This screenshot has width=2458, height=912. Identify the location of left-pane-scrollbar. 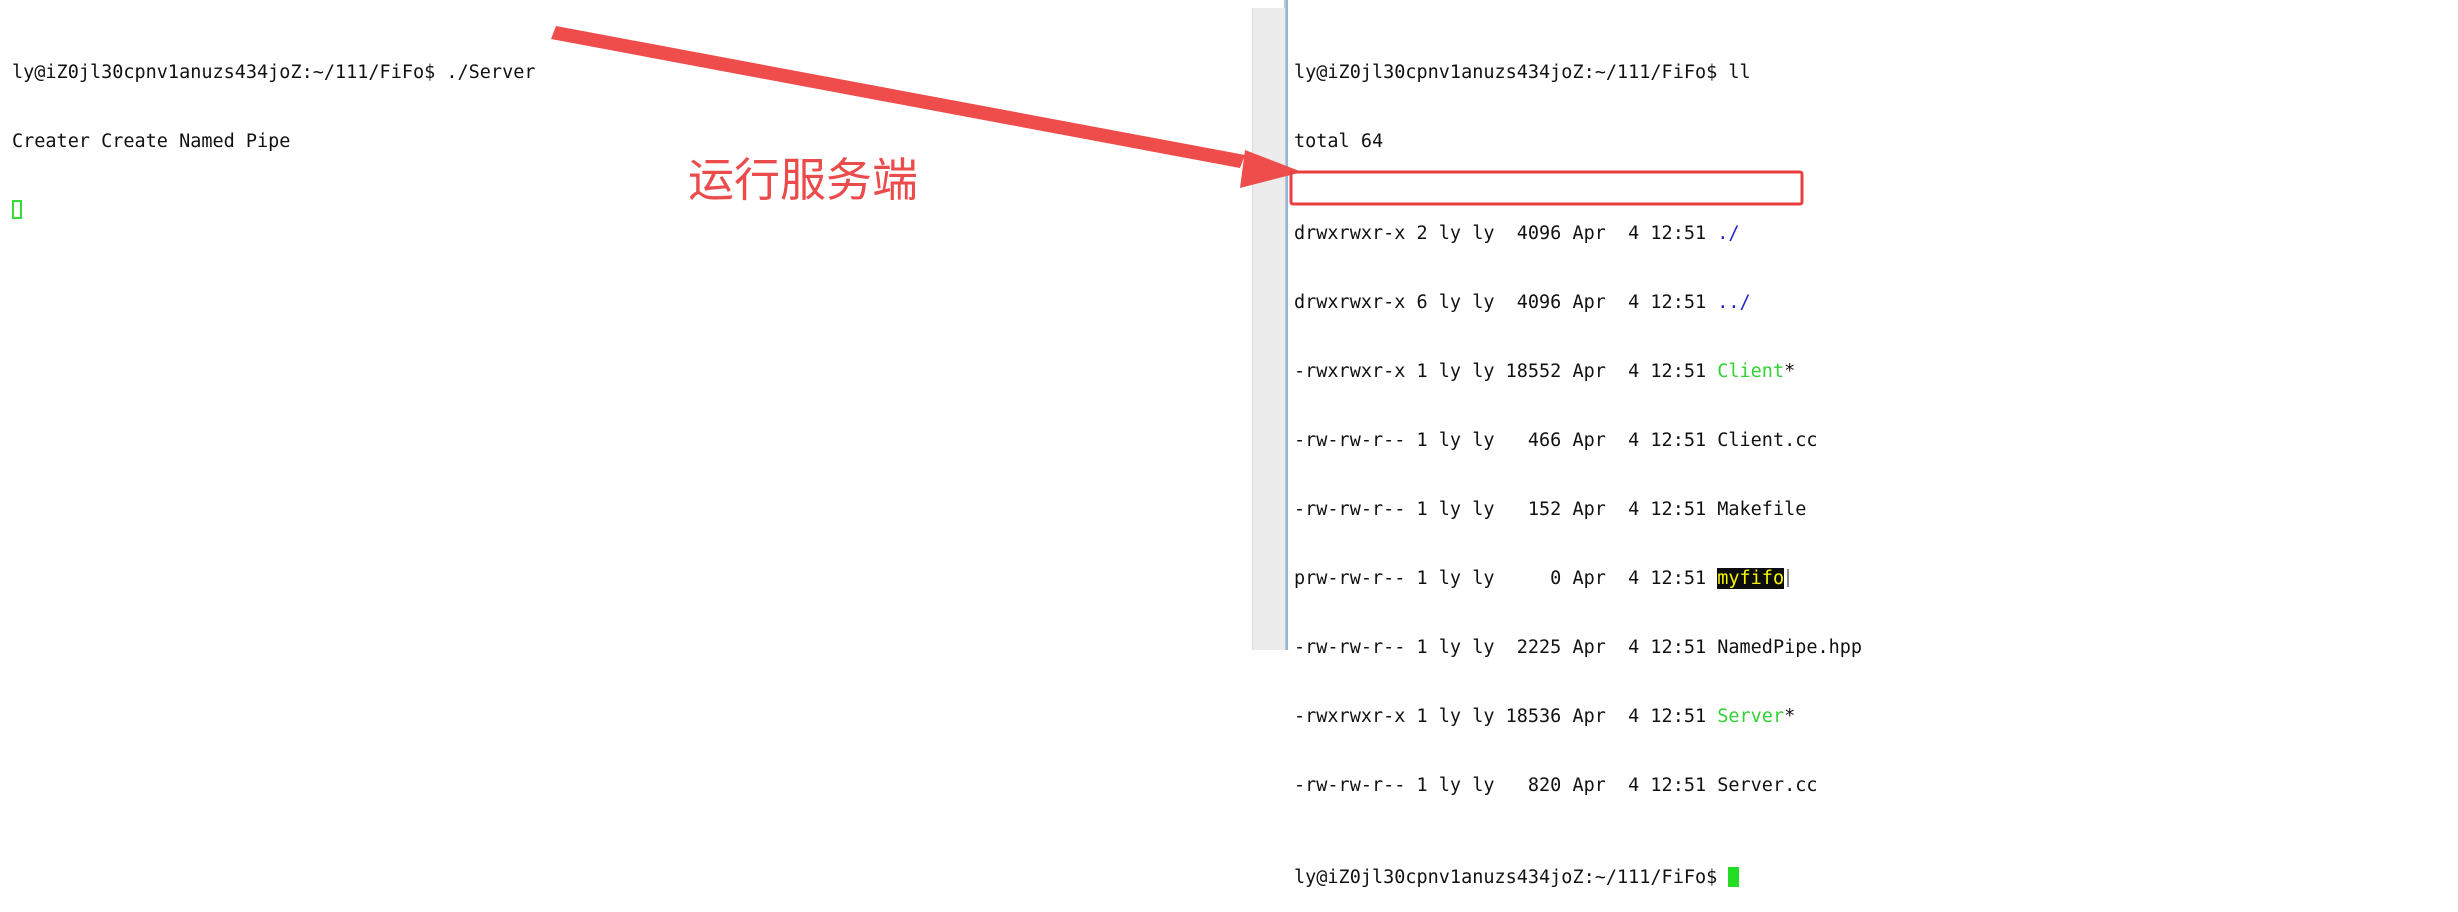
(1268, 329).